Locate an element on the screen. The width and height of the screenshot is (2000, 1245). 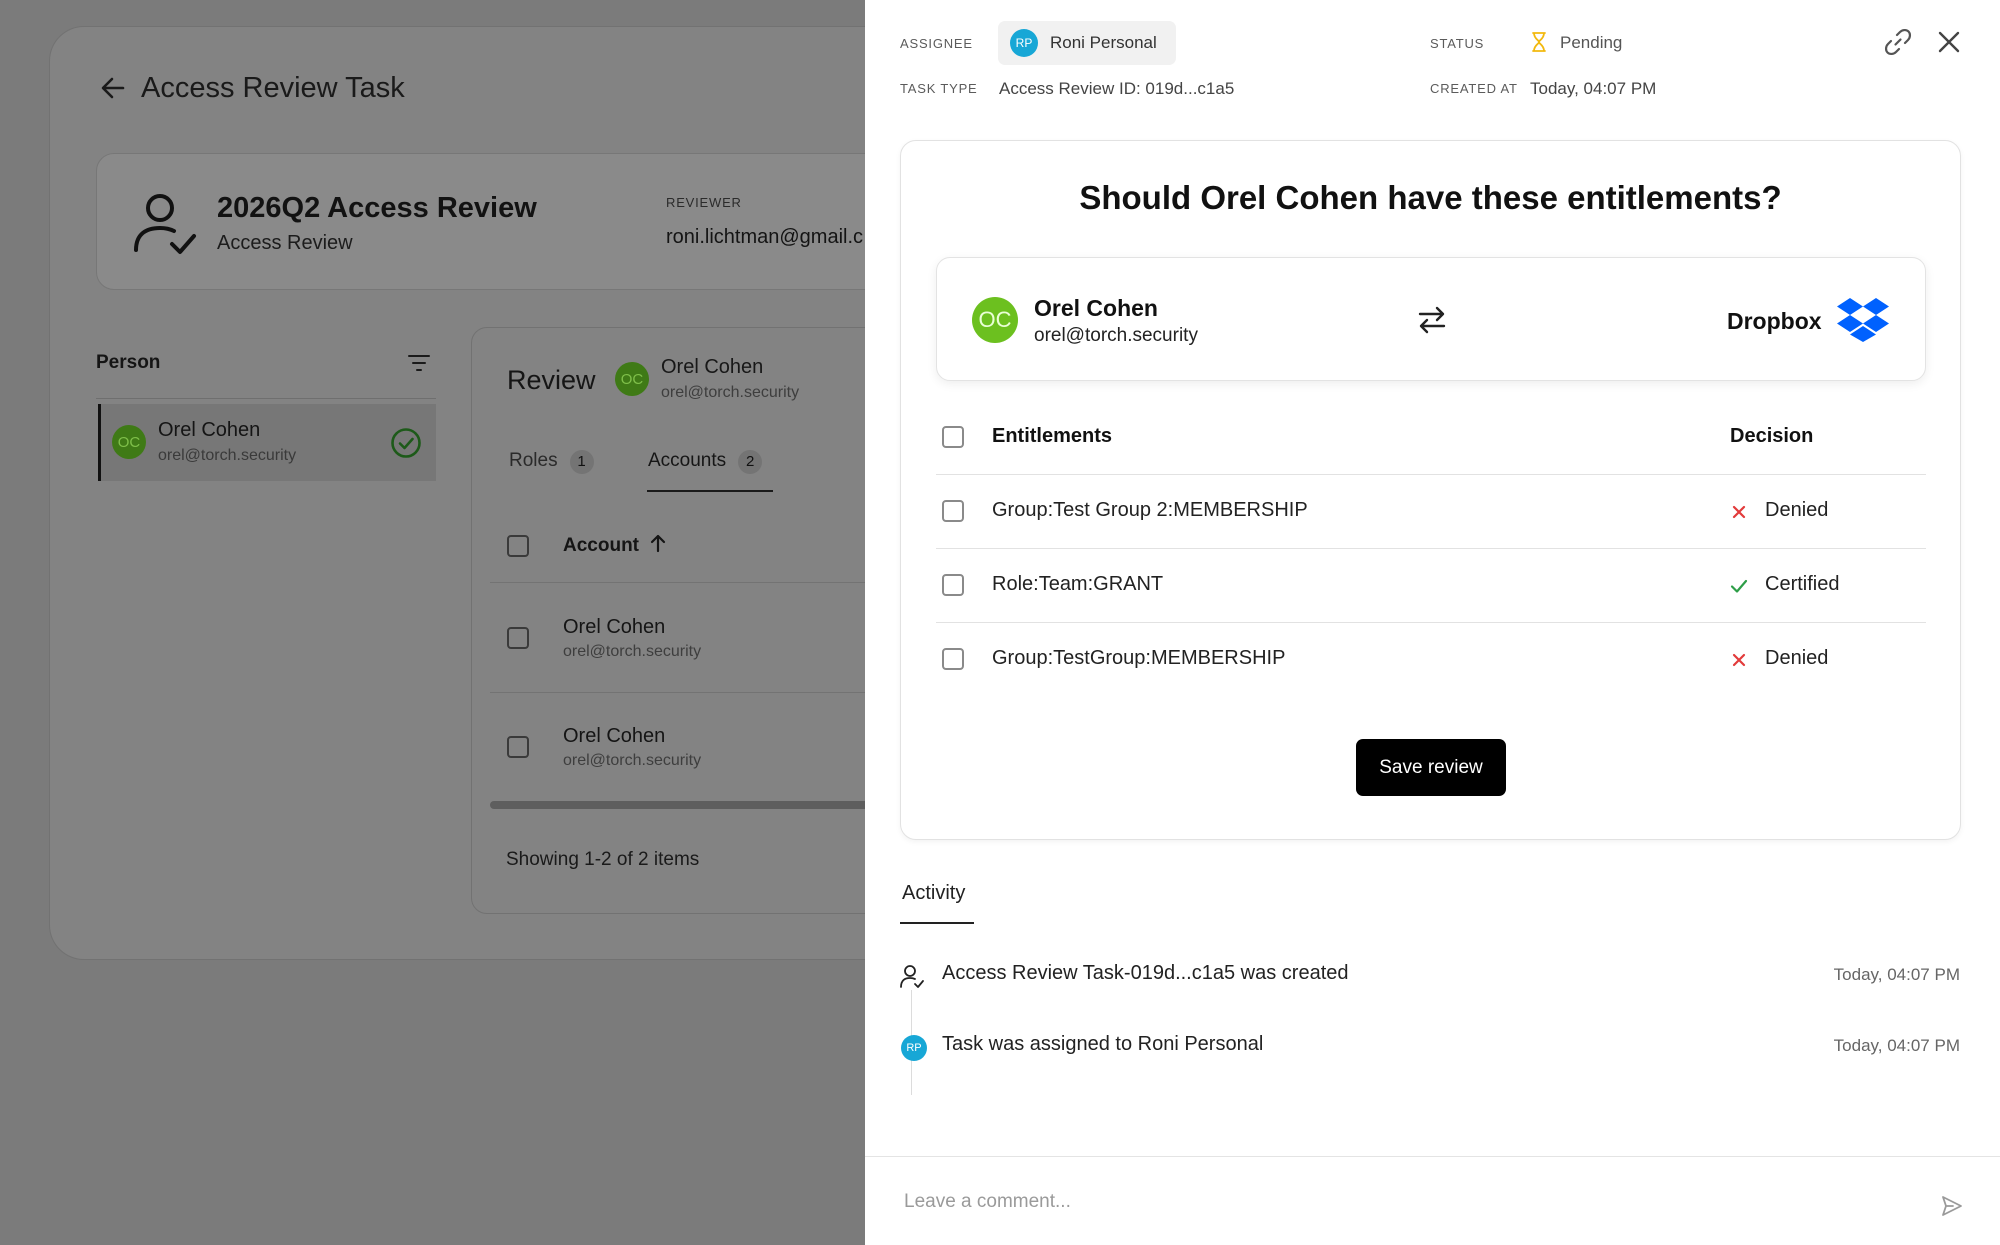
hourglass-icon is located at coordinates (1539, 42).